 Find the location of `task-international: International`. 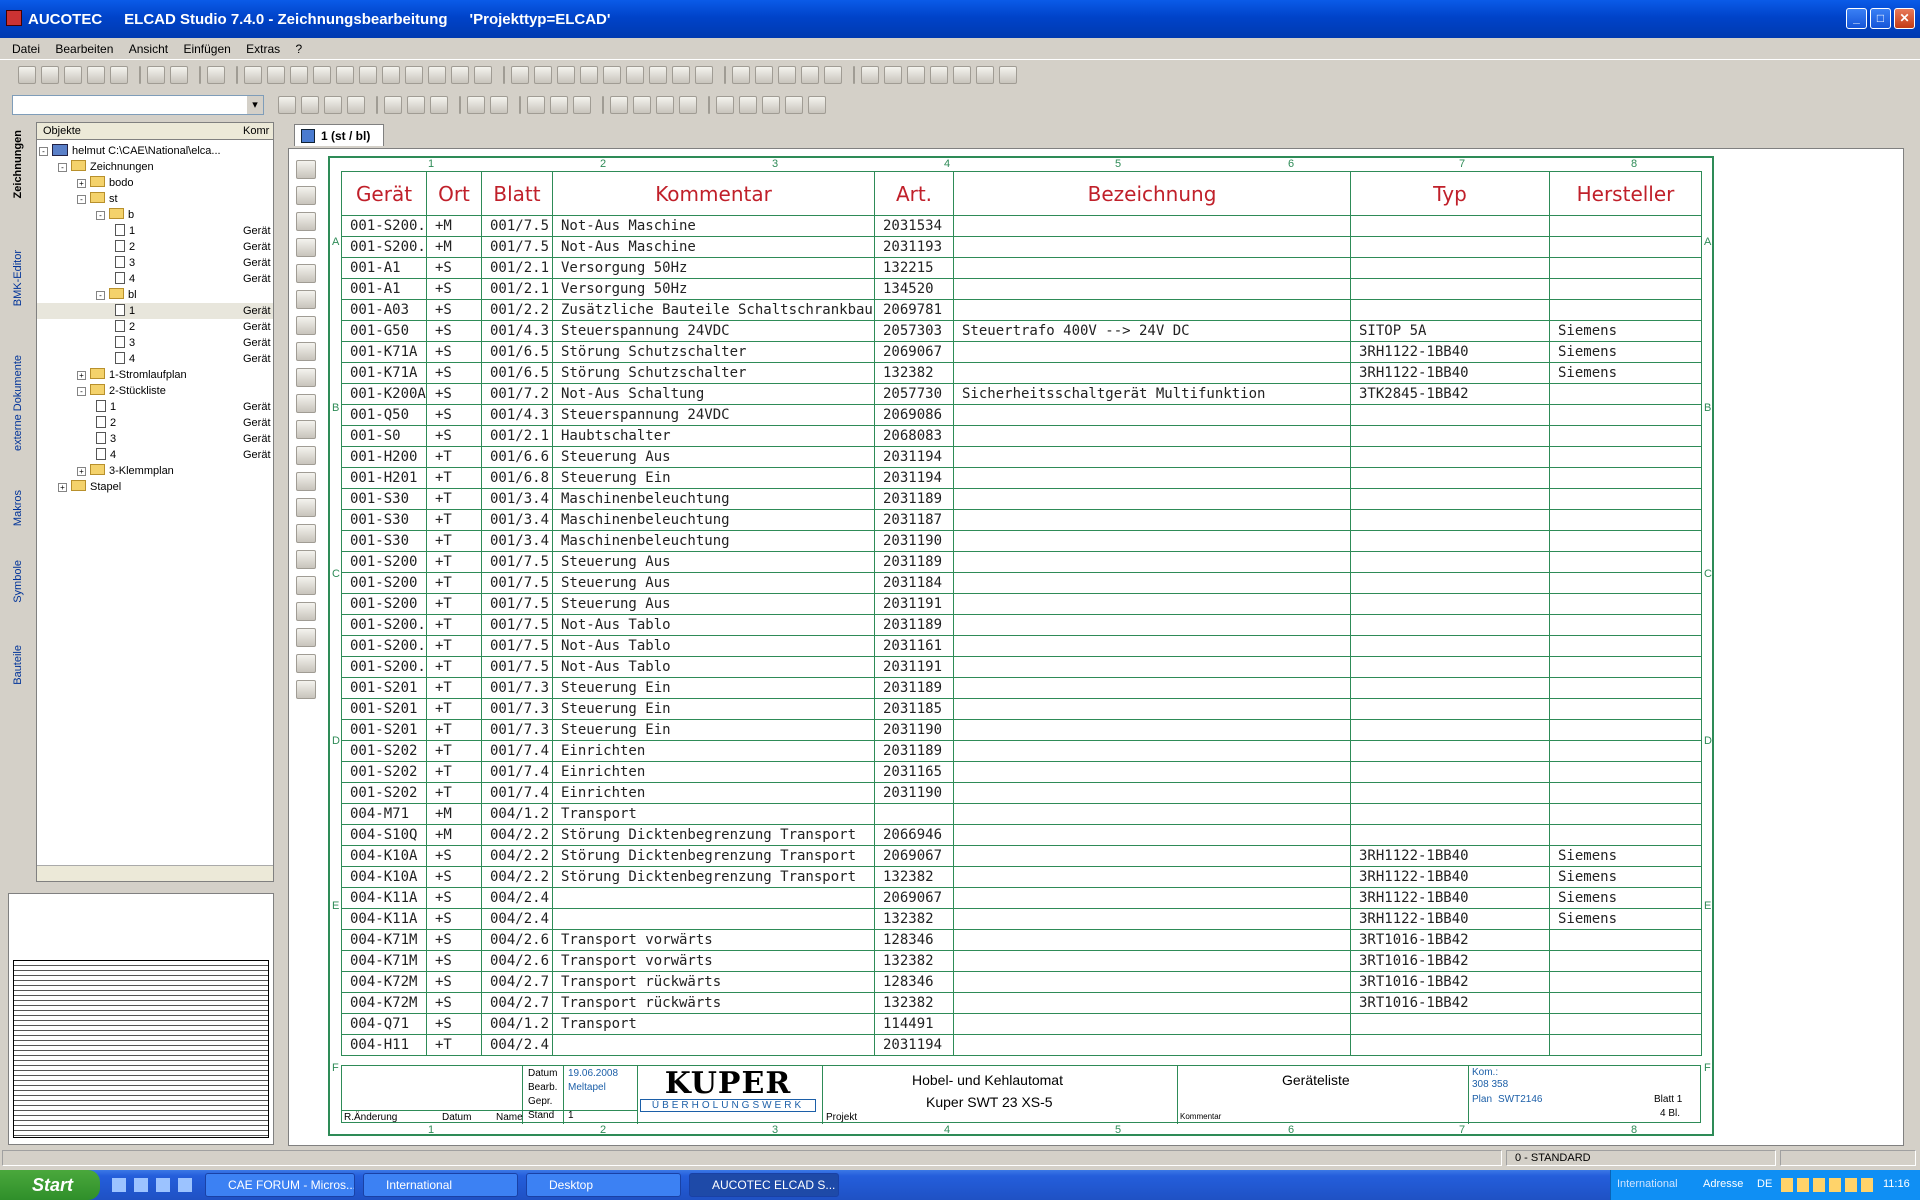

task-international: International is located at coordinates (440, 1185).